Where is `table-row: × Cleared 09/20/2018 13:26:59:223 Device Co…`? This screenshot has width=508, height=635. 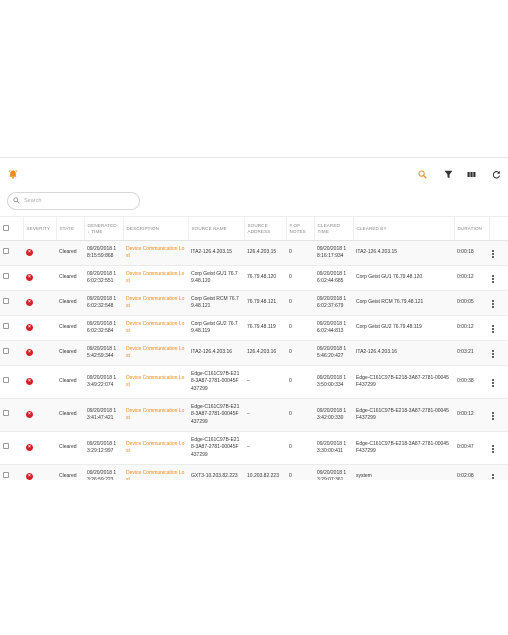
table-row: × Cleared 09/20/2018 13:26:59:223 Device Co… is located at coordinates (254, 472).